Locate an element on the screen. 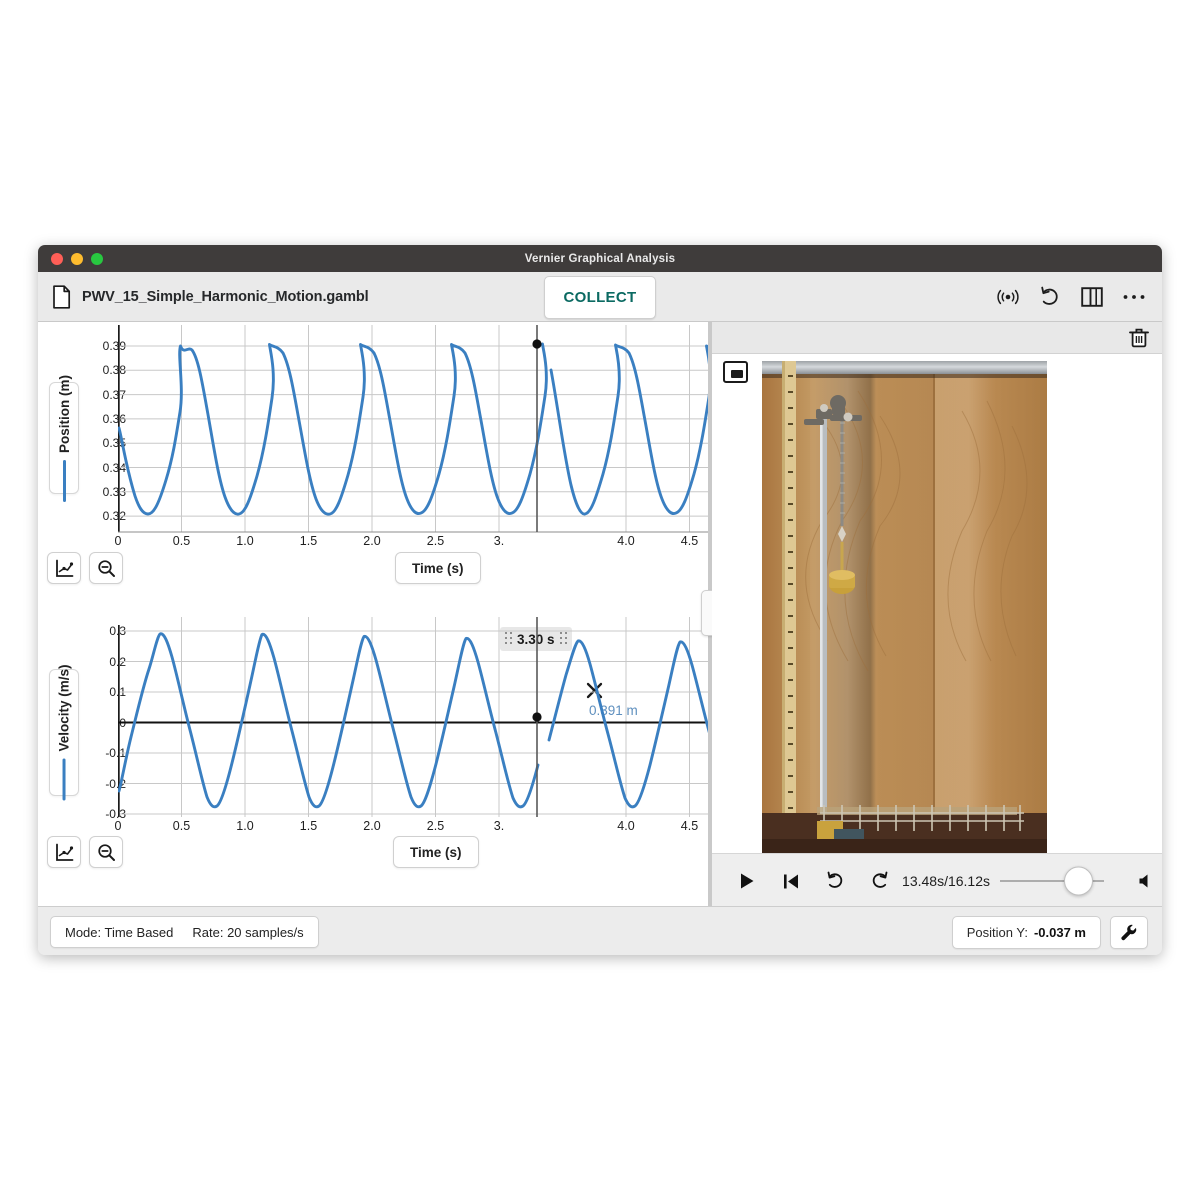 Image resolution: width=1200 pixels, height=1200 pixels. position-x-ticks: 0 0.5 1.0 1.5 2.0 2.5 3. 4.0 4.5 5.0 is located at coordinates (438, 544).